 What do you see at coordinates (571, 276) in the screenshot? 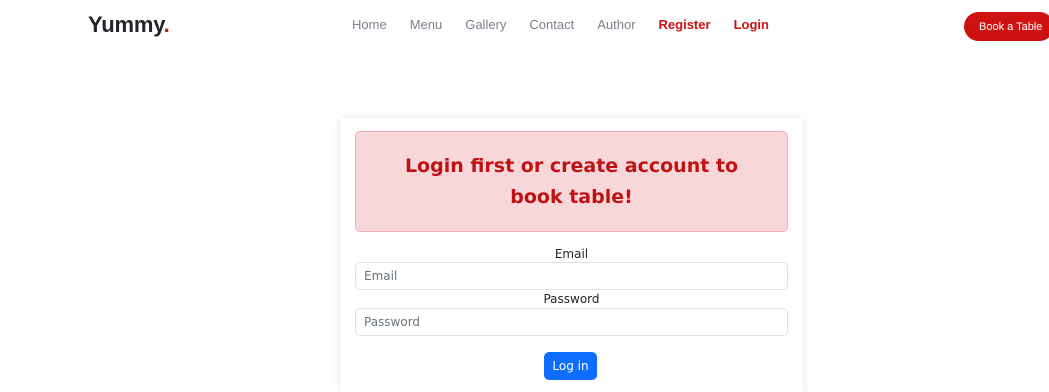
I see `email-input` at bounding box center [571, 276].